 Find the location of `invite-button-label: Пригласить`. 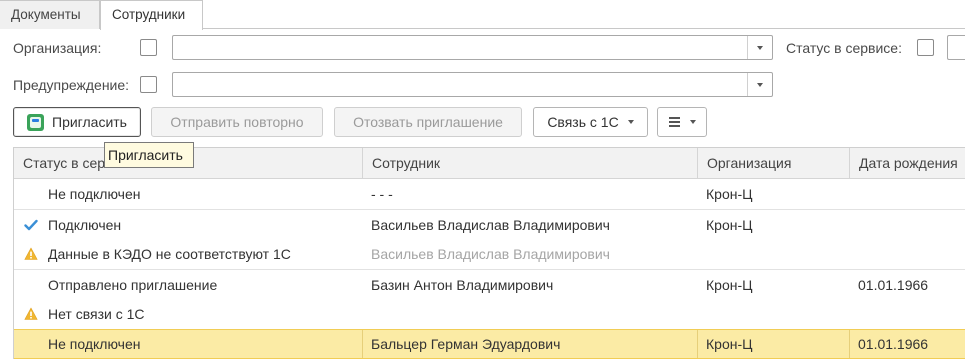

invite-button-label: Пригласить is located at coordinates (89, 122).